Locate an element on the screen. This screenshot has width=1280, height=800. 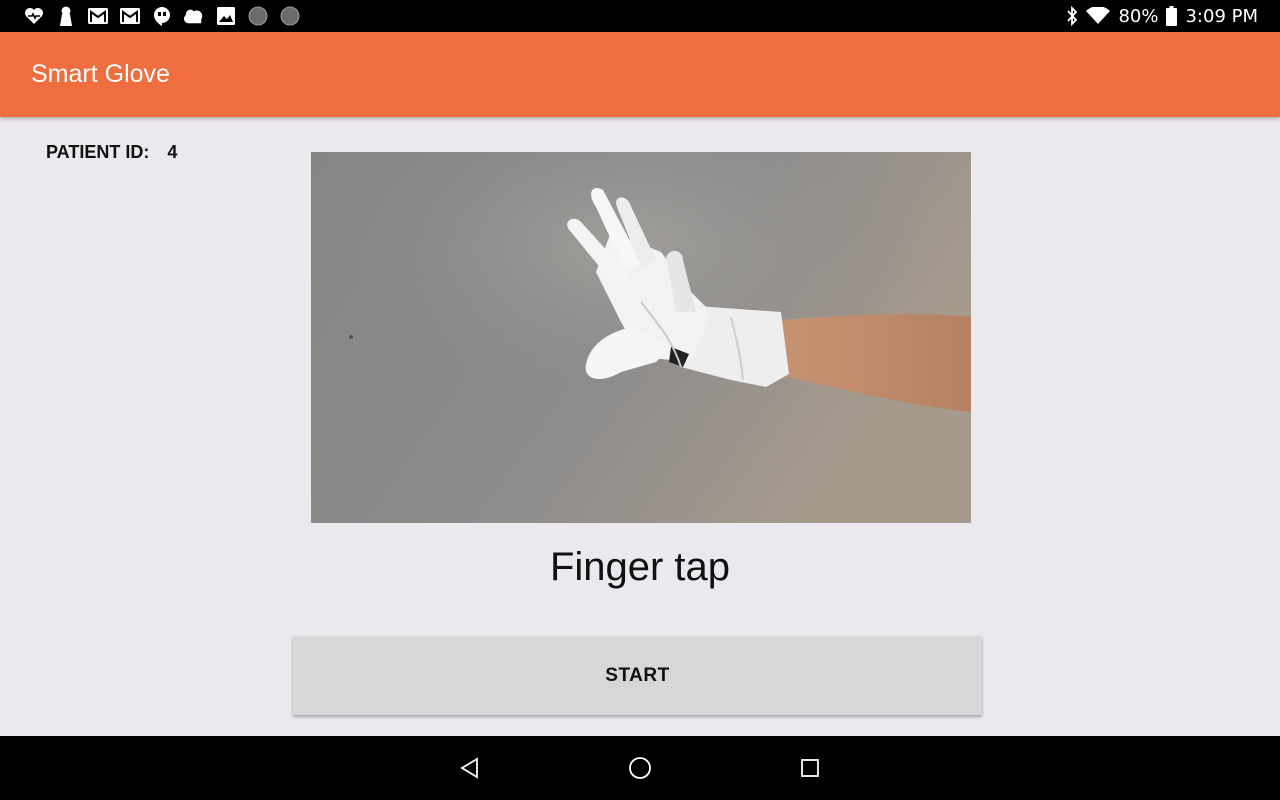
keyhole-icon is located at coordinates (66, 16).